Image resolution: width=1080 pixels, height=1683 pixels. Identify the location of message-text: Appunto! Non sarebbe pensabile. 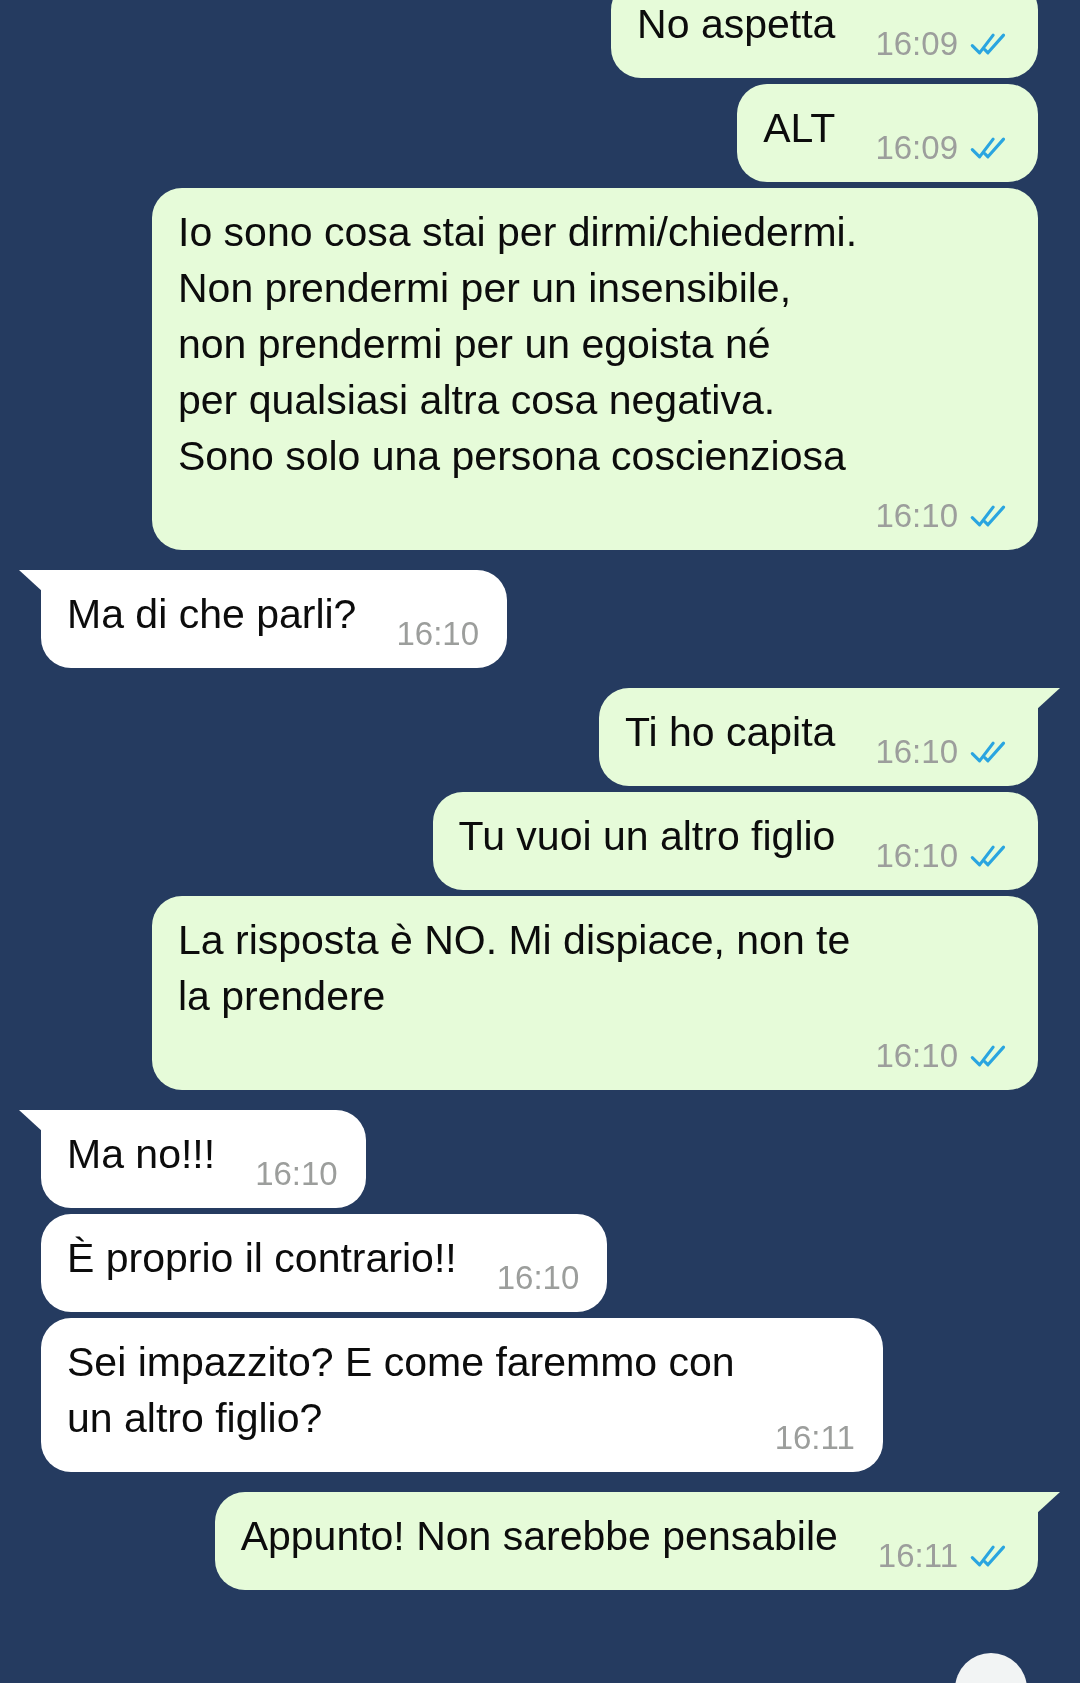
(539, 1536).